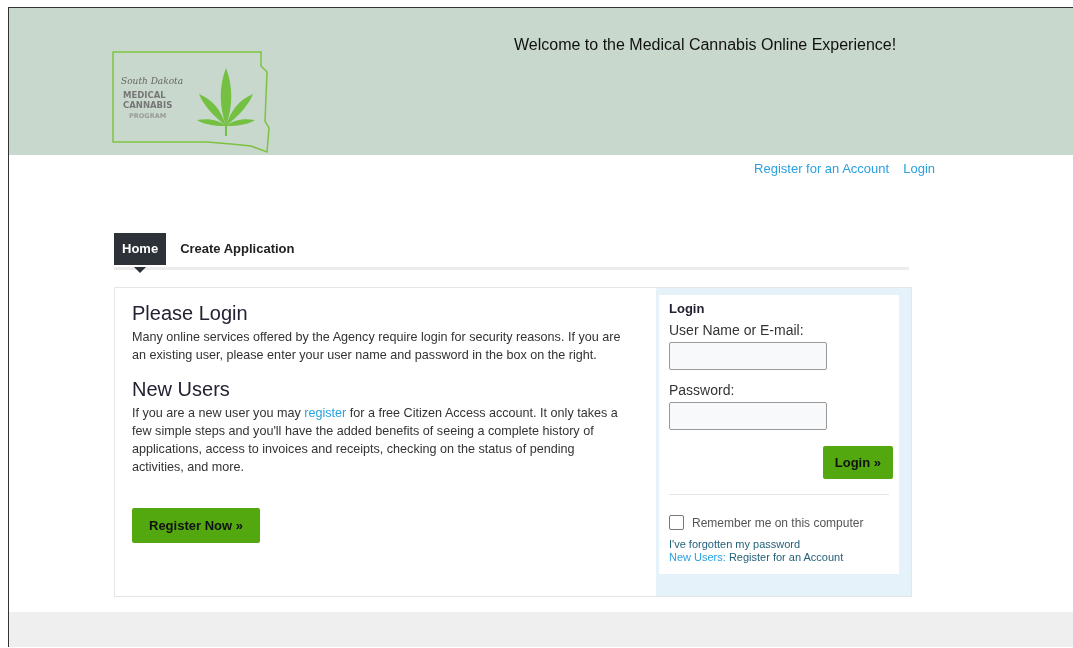 This screenshot has height=648, width=1073. I want to click on nav-tab: Home, so click(140, 249).